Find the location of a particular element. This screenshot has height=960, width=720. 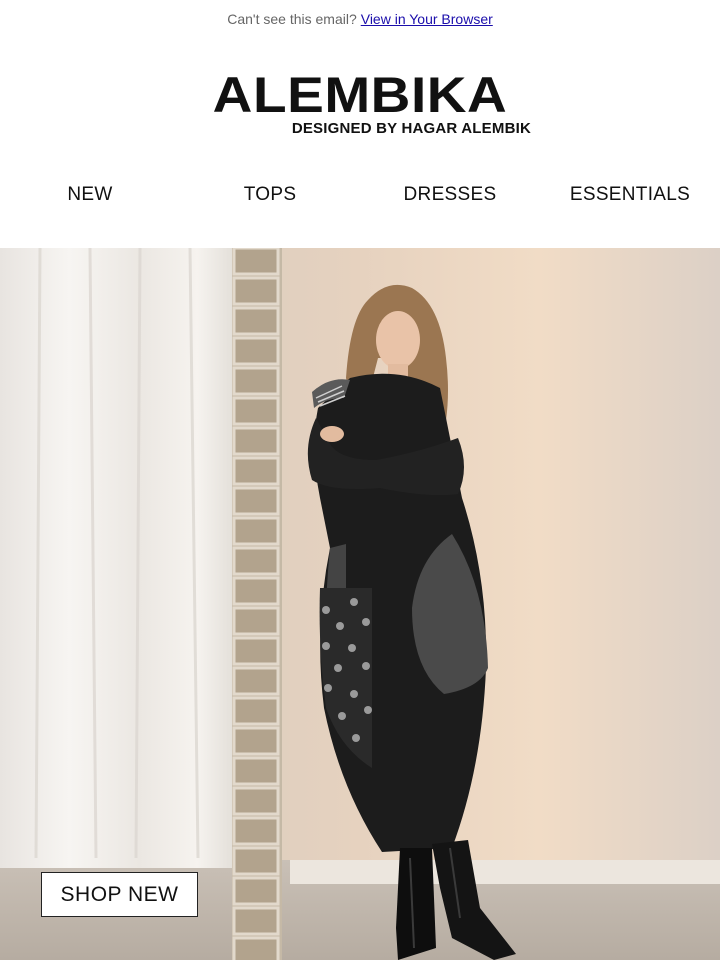

nav-item-tops: TOPS is located at coordinates (270, 195).